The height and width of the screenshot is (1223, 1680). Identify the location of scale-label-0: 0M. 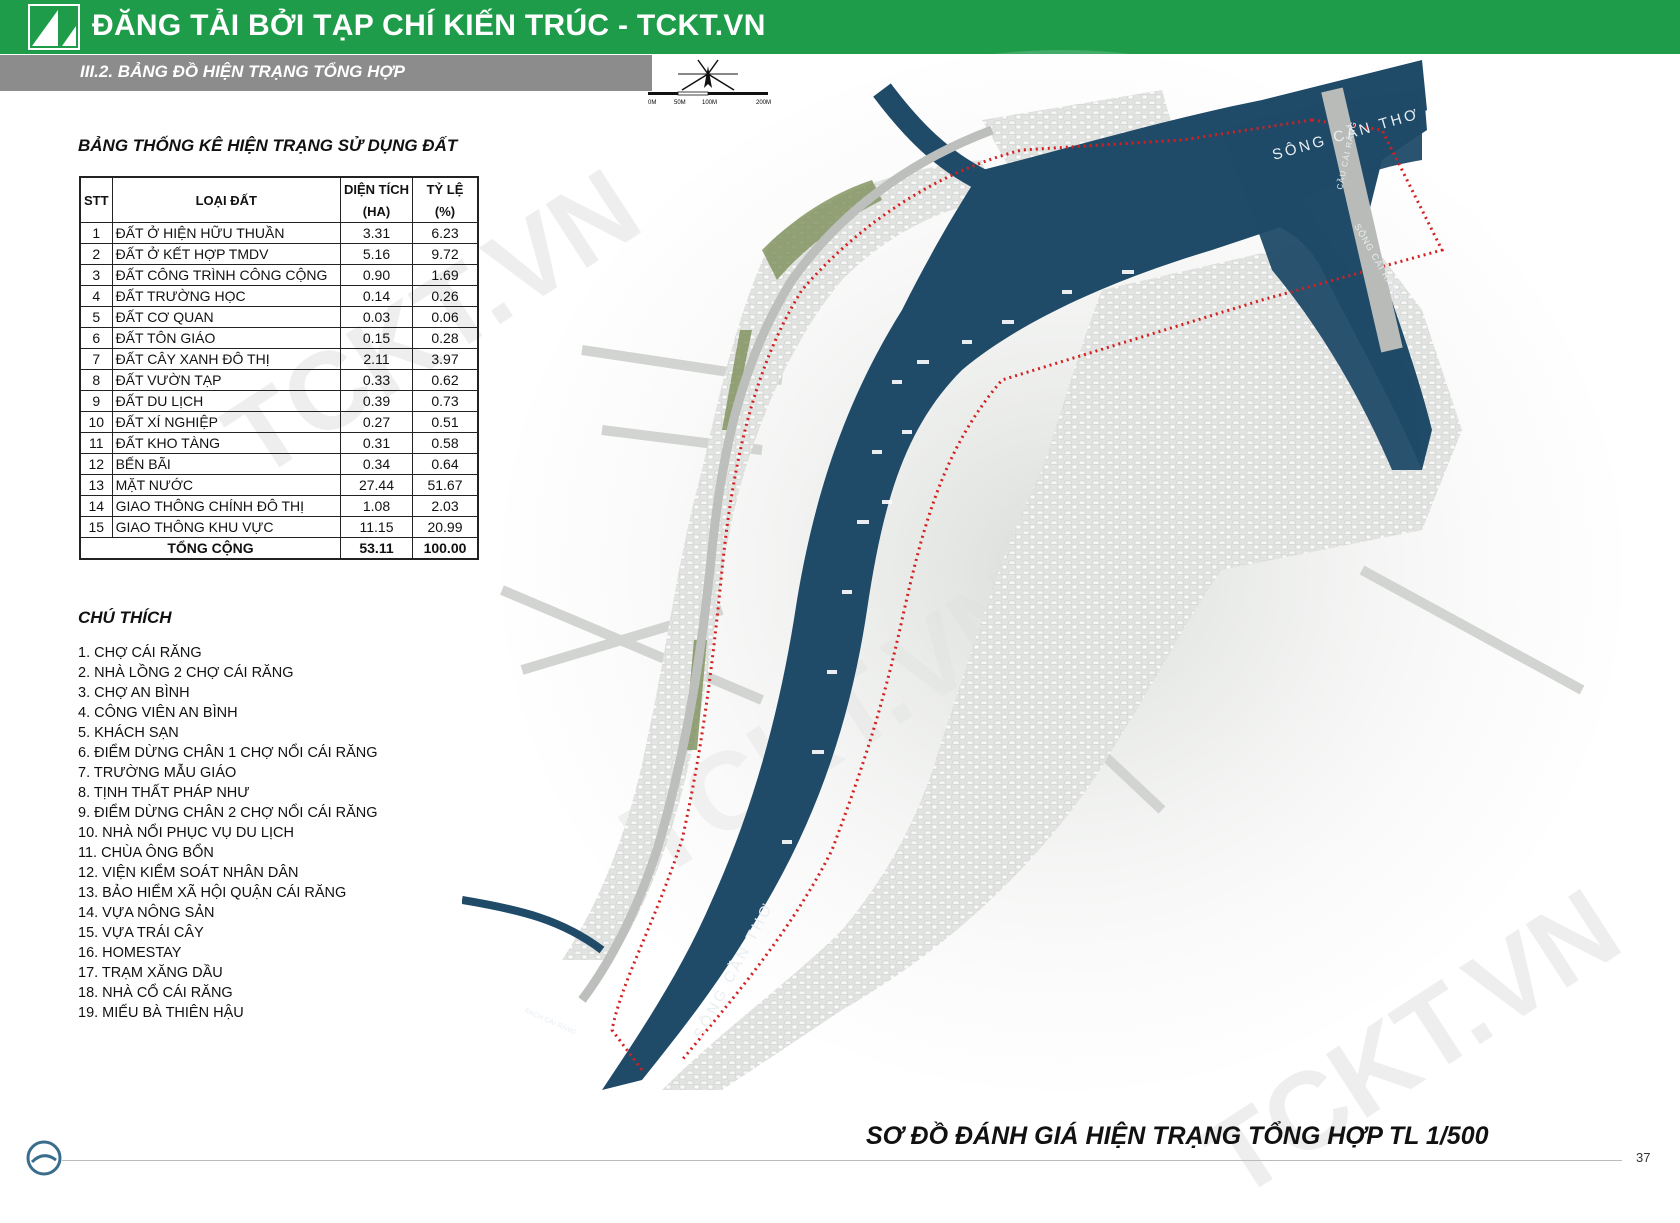
(652, 103).